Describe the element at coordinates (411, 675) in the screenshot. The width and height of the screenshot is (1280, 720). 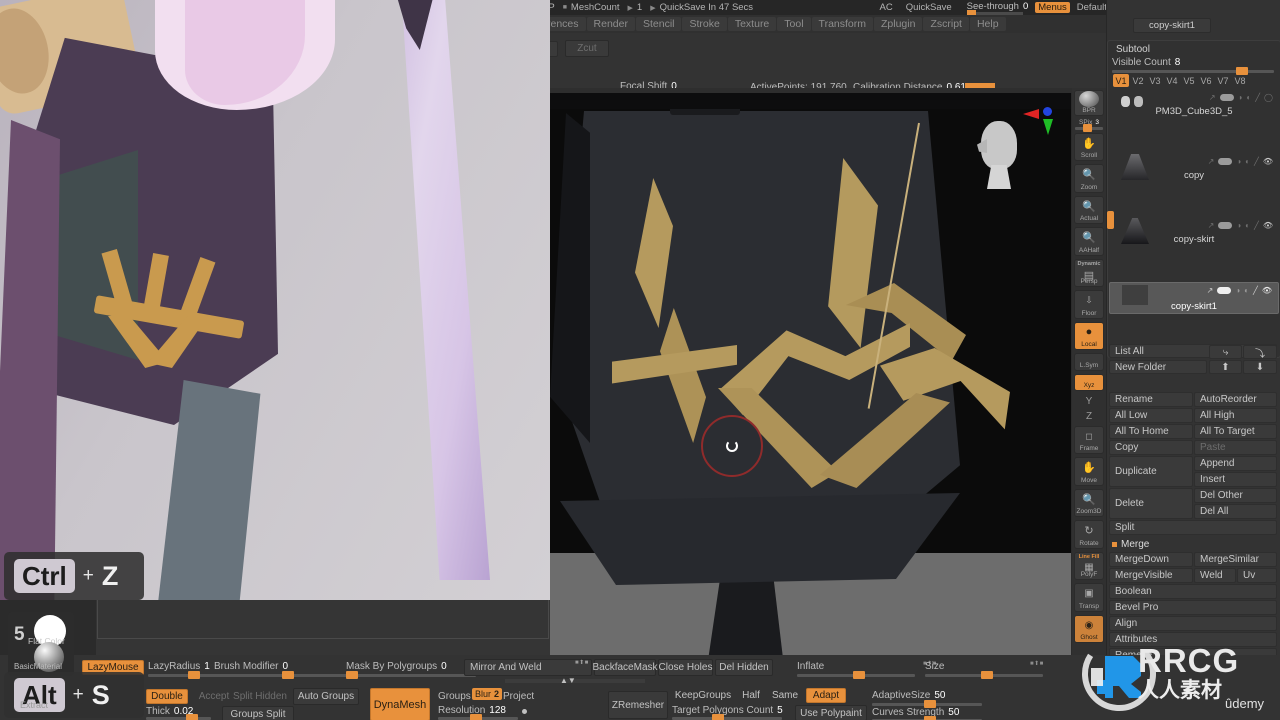
I see `mask-by-polygroups-slider` at that location.